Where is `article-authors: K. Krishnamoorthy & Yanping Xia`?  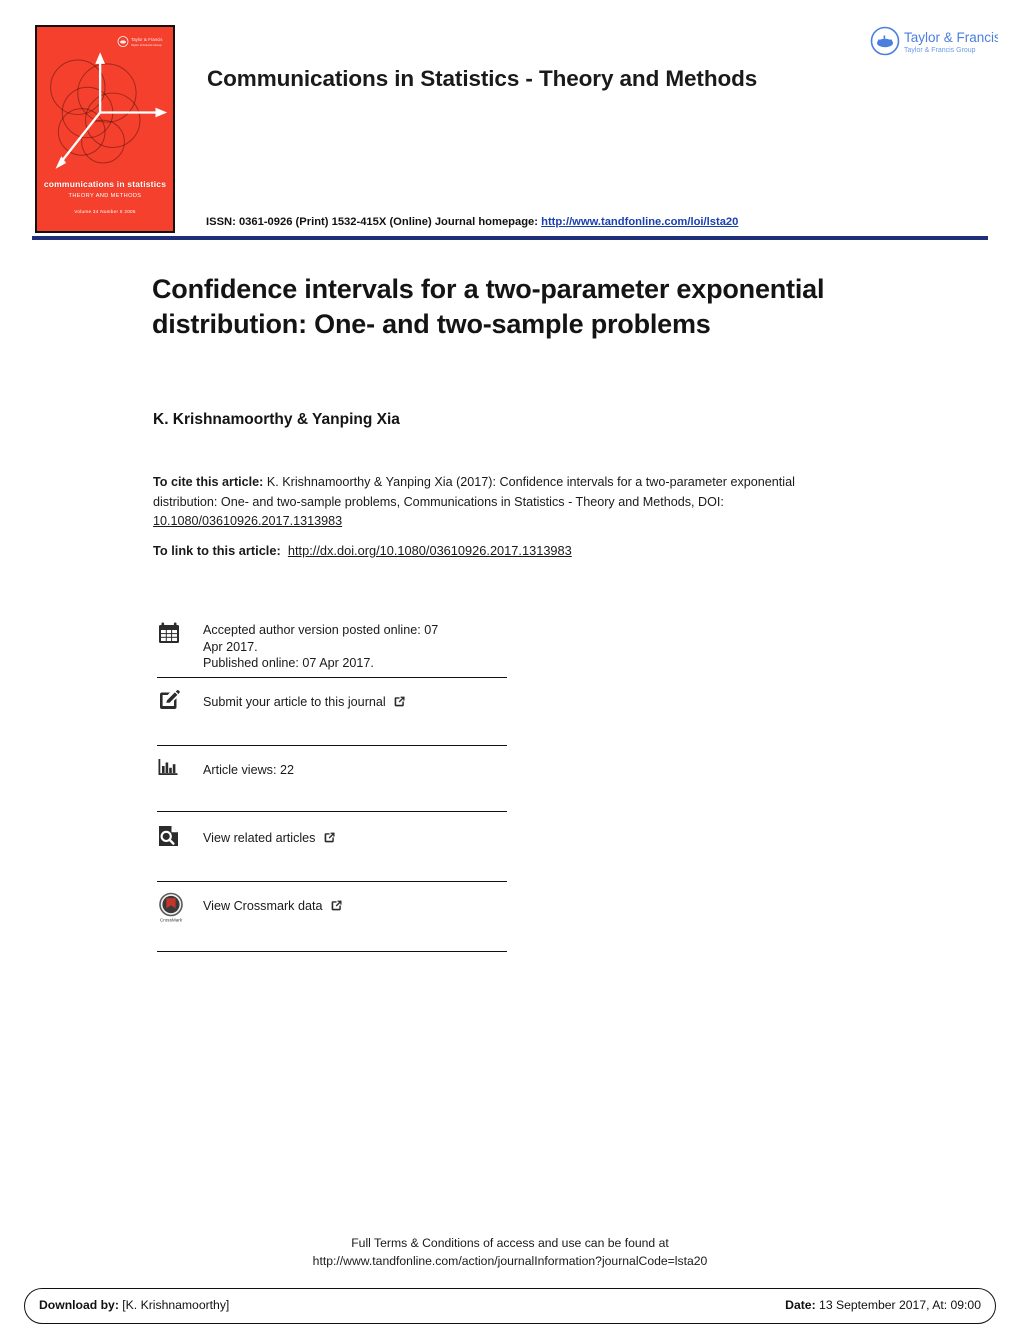 article-authors: K. Krishnamoorthy & Yanping Xia is located at coordinates (276, 419).